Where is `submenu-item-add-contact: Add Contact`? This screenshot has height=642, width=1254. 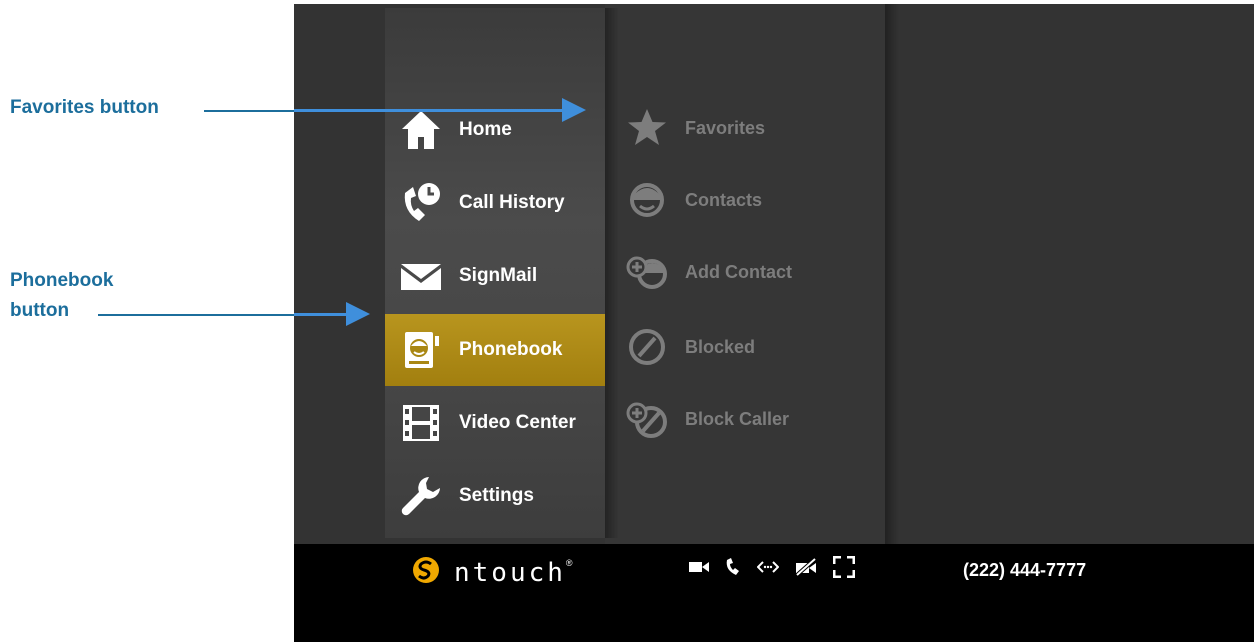 submenu-item-add-contact: Add Contact is located at coordinates (755, 272).